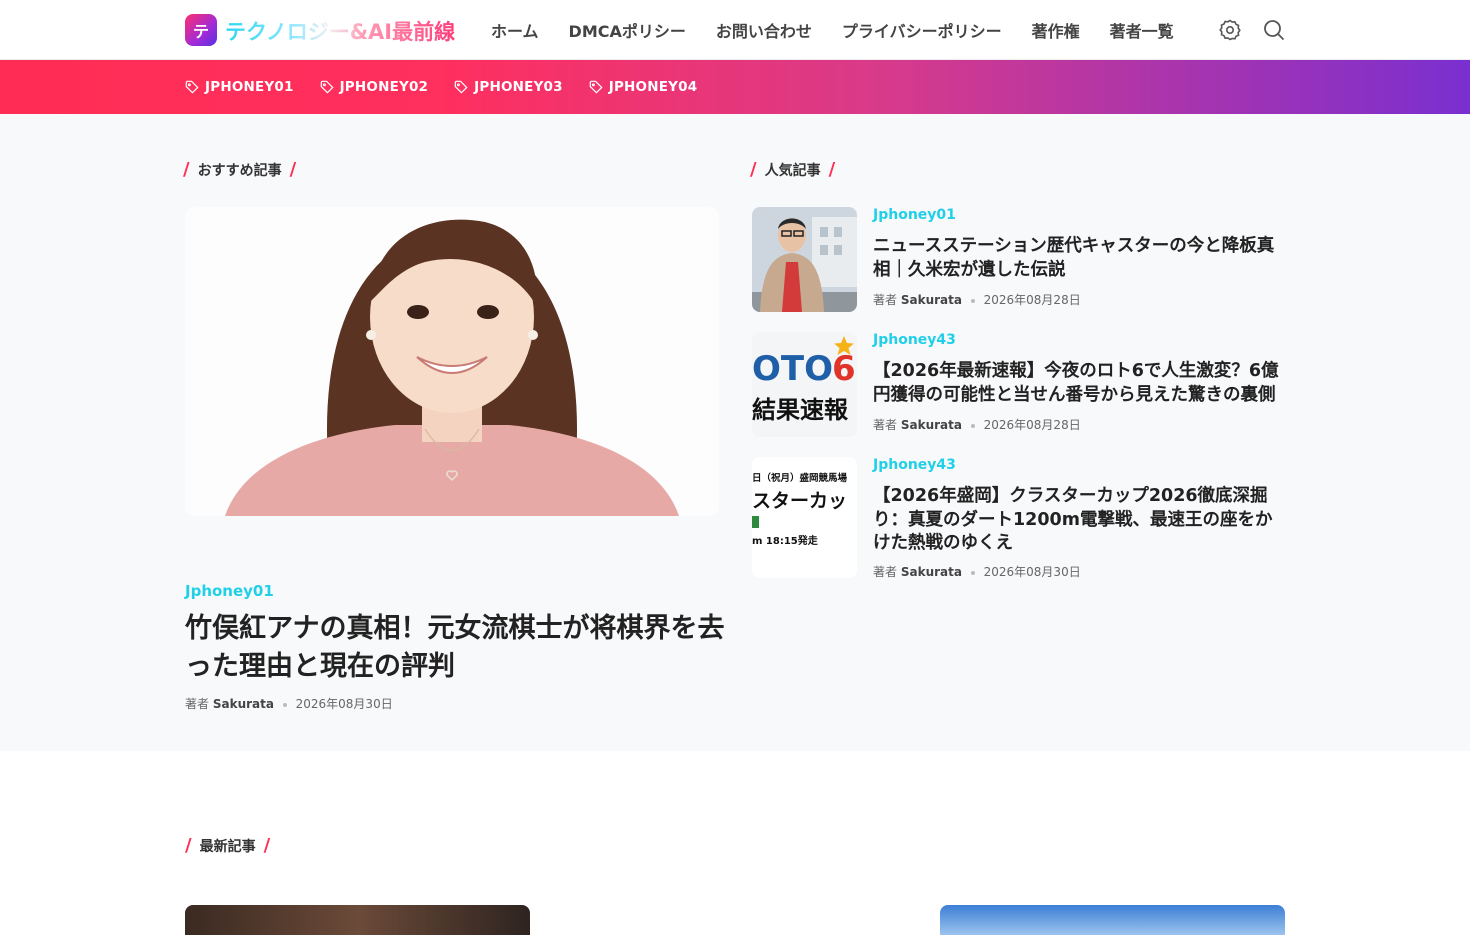  What do you see at coordinates (515, 30) in the screenshot?
I see `menu-item-home: ホーム` at bounding box center [515, 30].